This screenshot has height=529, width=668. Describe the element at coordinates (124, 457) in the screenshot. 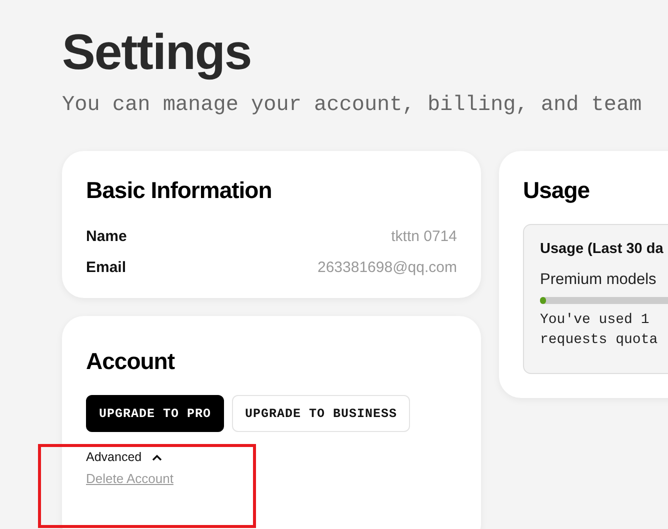

I see `advanced-toggle: Advanced` at that location.